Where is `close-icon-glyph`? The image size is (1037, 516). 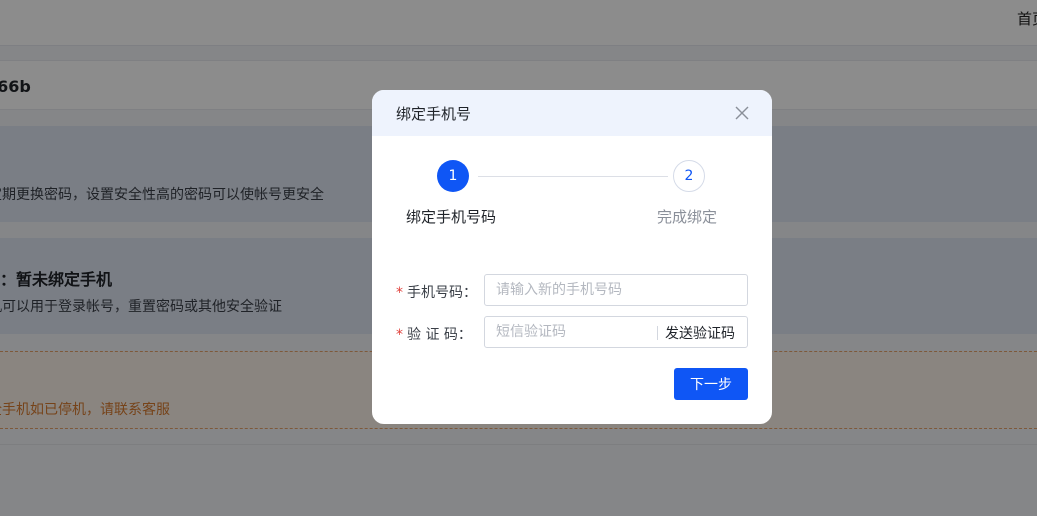 close-icon-glyph is located at coordinates (742, 113).